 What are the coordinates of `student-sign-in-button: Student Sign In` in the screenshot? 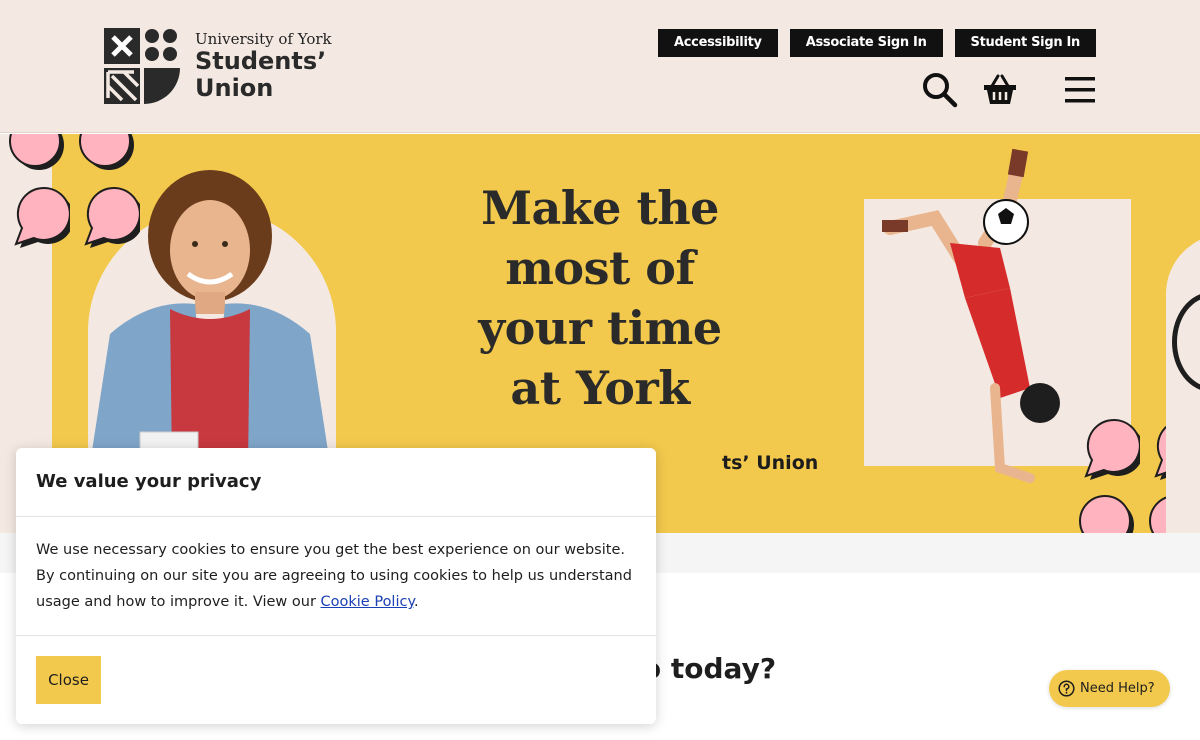 It's located at (1025, 43).